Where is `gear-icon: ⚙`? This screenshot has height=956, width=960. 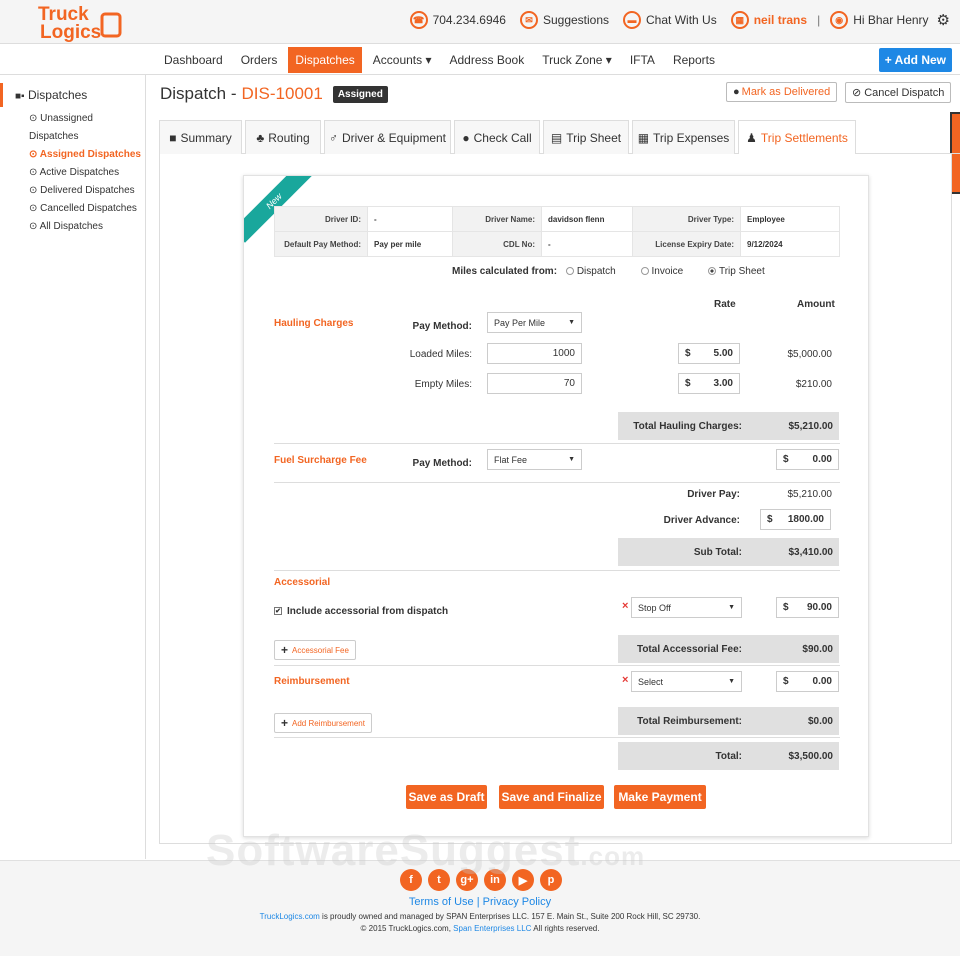 gear-icon: ⚙ is located at coordinates (943, 20).